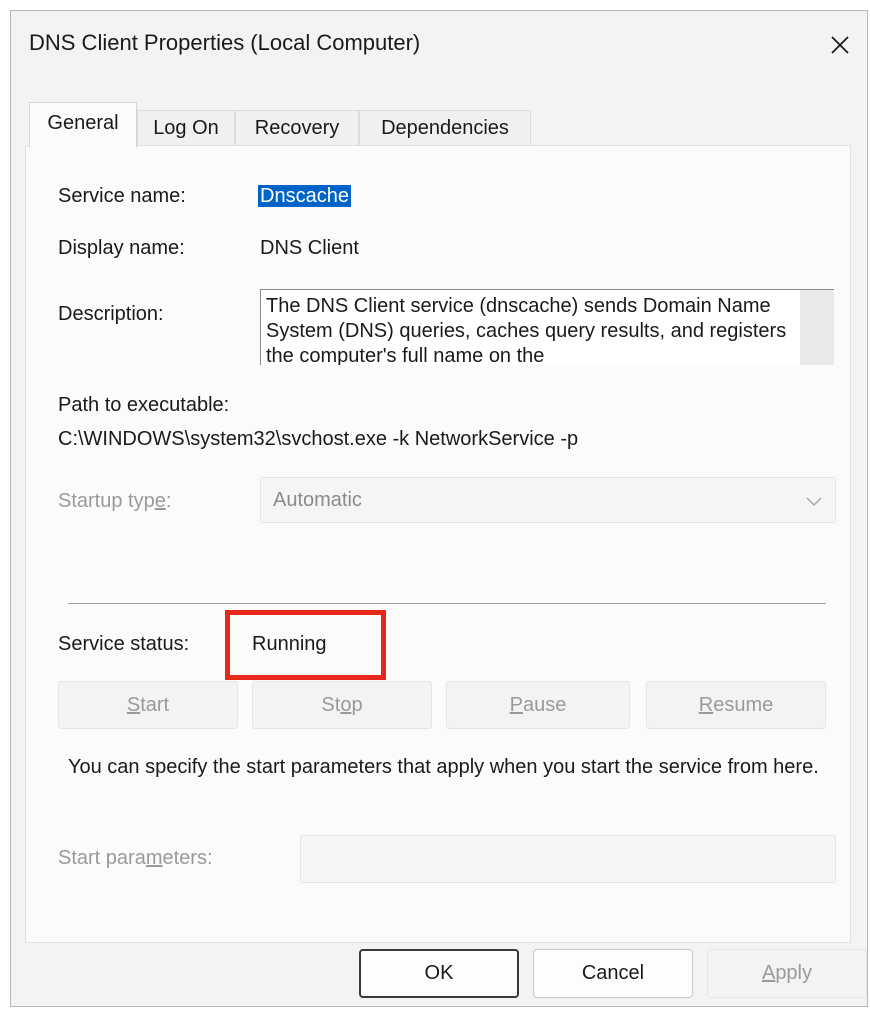 This screenshot has height=1009, width=870. I want to click on service-name-value: Dnscache, so click(304, 196).